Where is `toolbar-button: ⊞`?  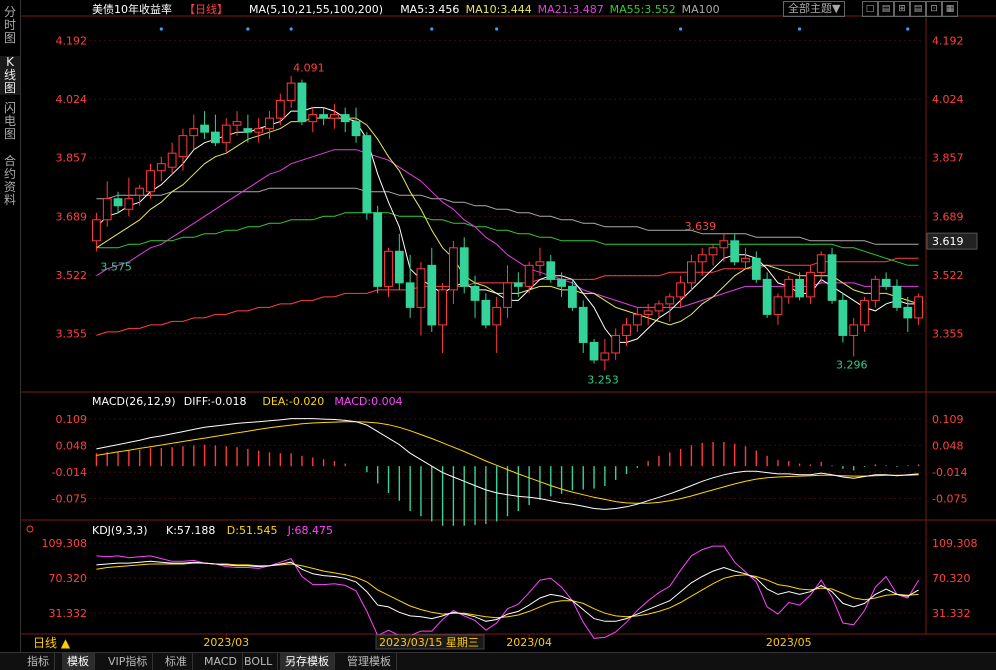
toolbar-button: ⊞ is located at coordinates (902, 9).